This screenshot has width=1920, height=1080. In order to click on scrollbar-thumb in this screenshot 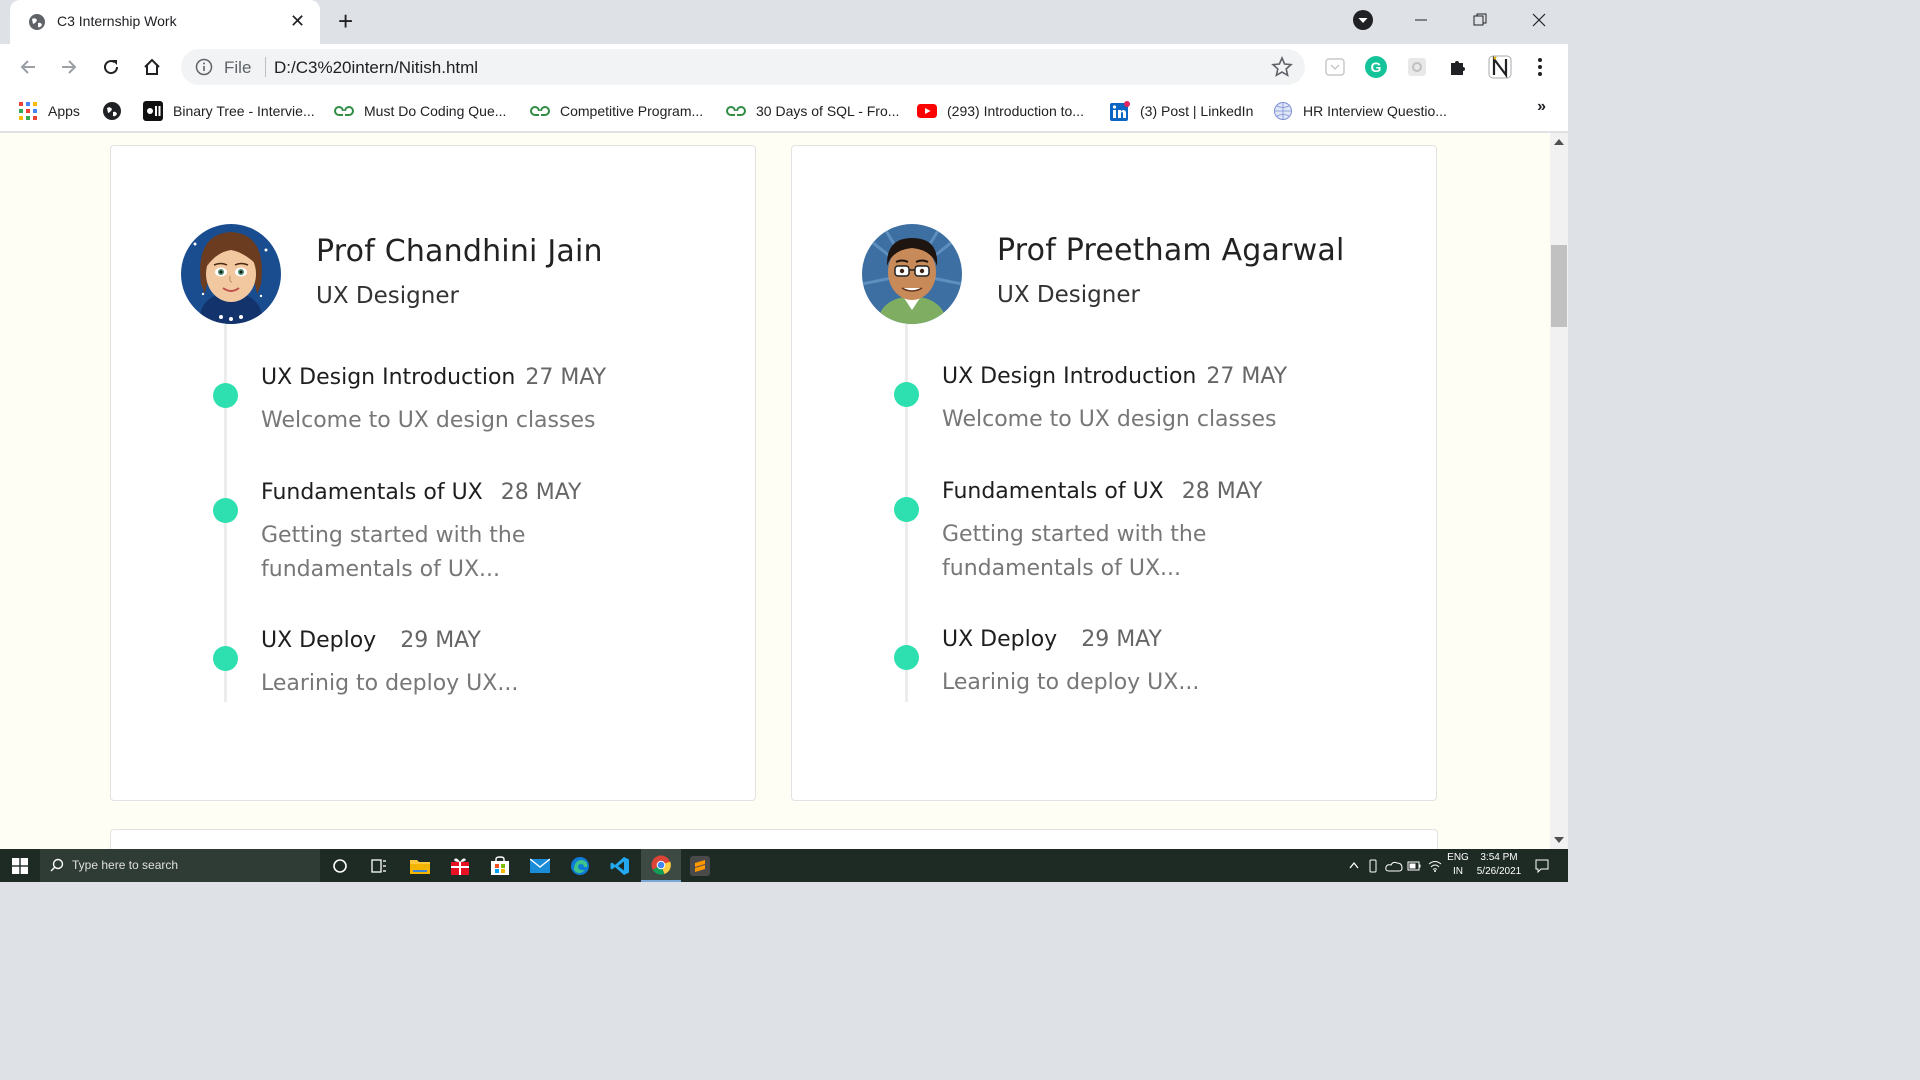, I will do `click(1559, 286)`.